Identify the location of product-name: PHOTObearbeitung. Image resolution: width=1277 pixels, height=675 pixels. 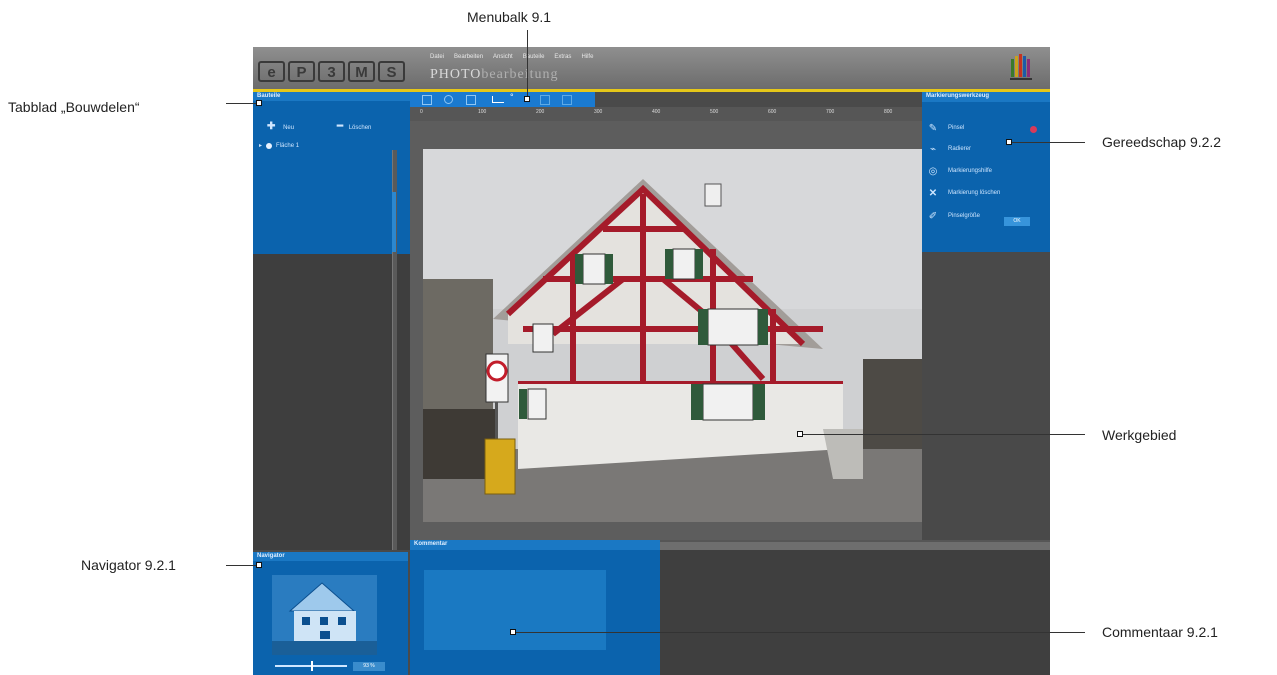
(494, 75).